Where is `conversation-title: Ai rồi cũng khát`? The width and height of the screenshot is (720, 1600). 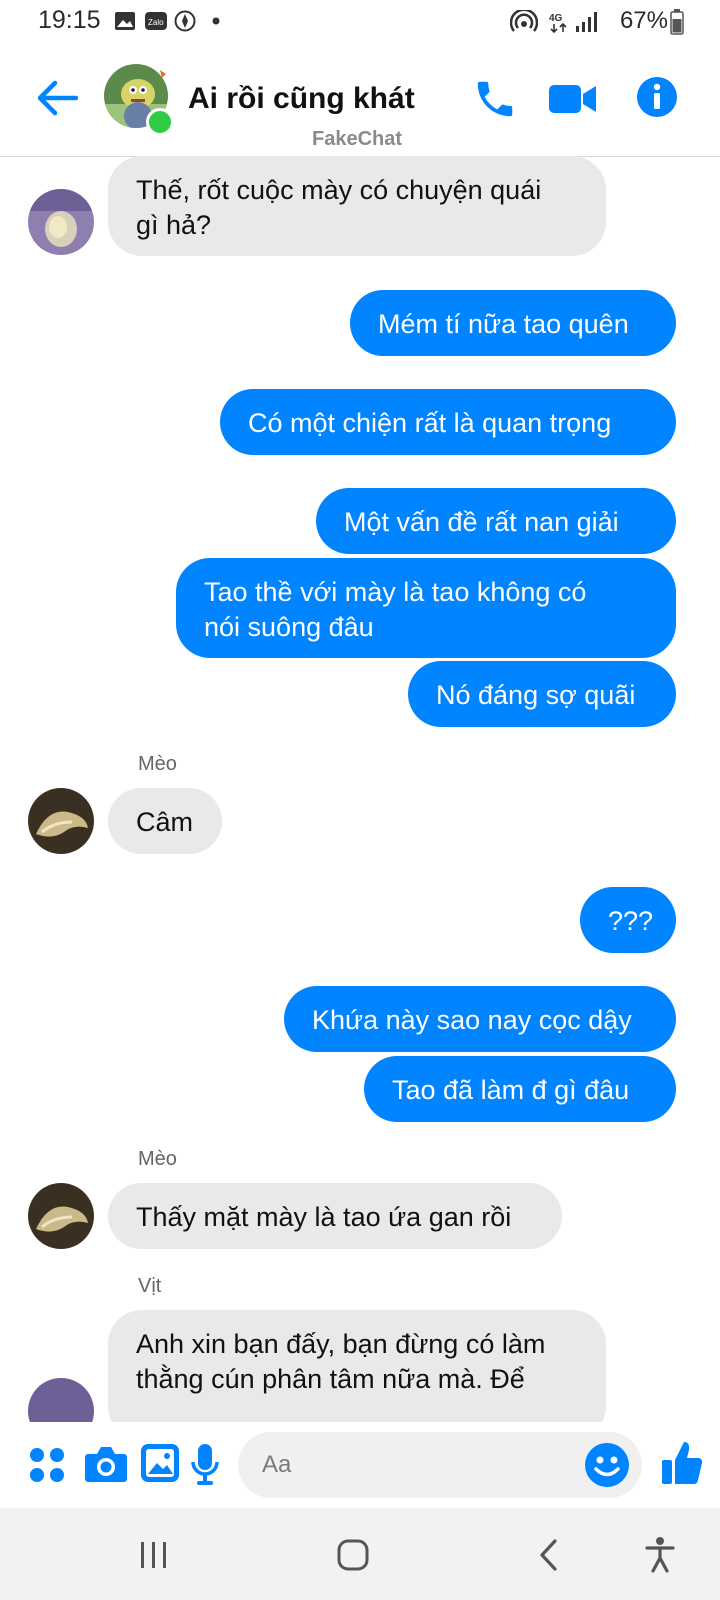
conversation-title: Ai rồi cũng khát is located at coordinates (301, 99).